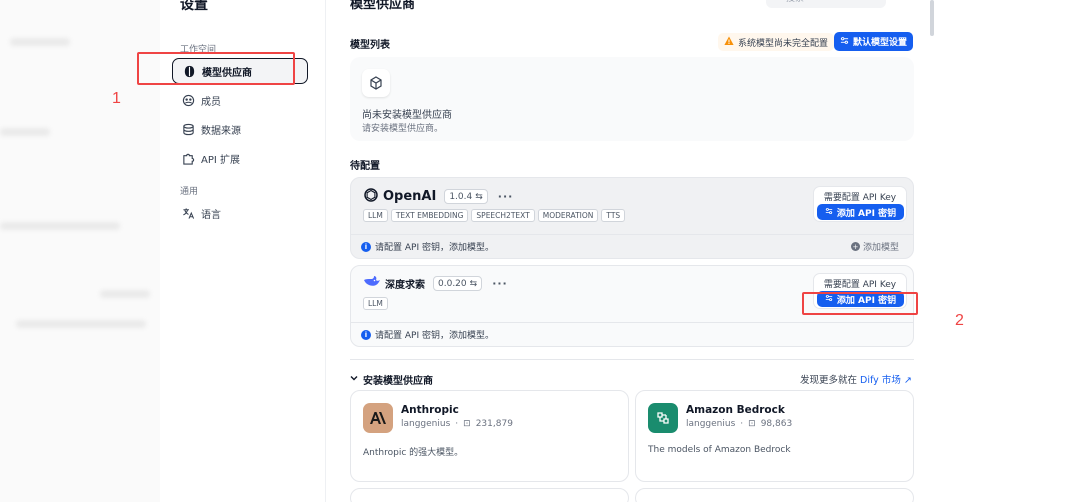 Image resolution: width=1080 pixels, height=502 pixels. Describe the element at coordinates (932, 18) in the screenshot. I see `scrollbar` at that location.